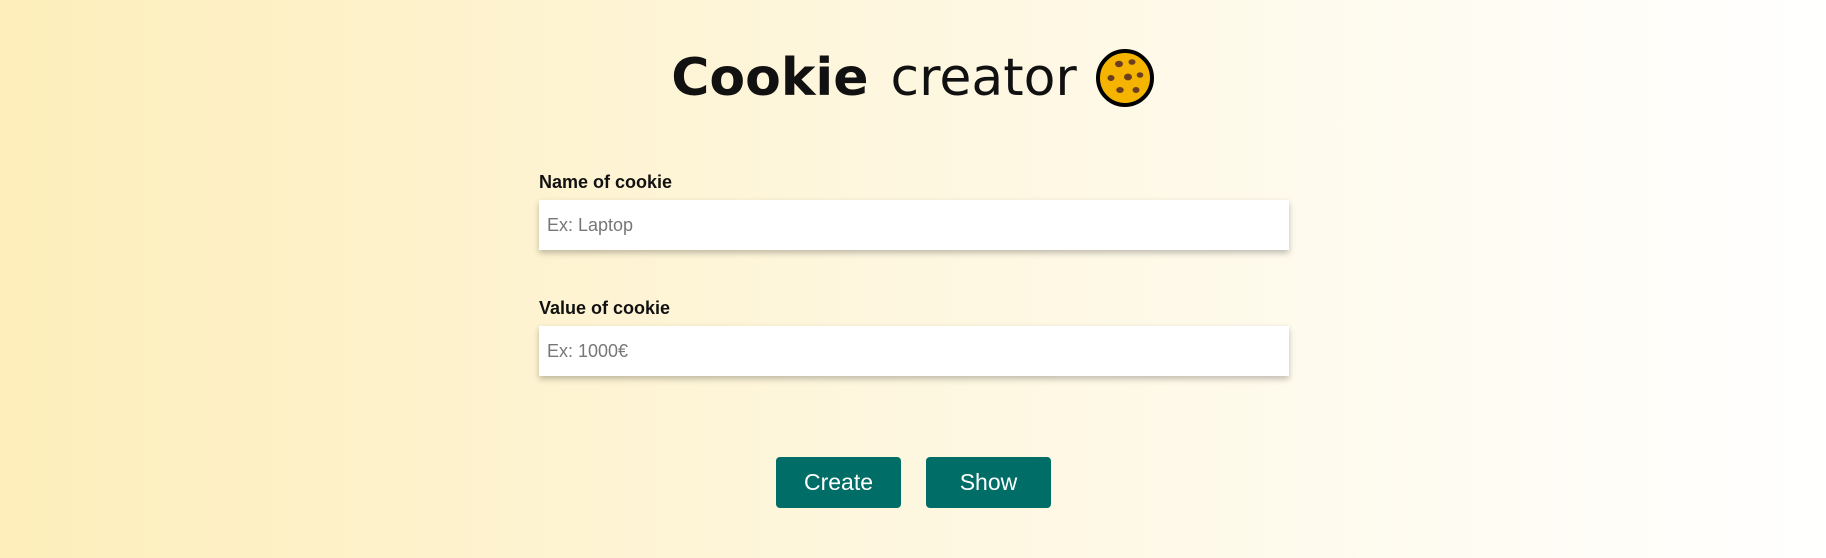  I want to click on value-of-cookie-input, so click(914, 351).